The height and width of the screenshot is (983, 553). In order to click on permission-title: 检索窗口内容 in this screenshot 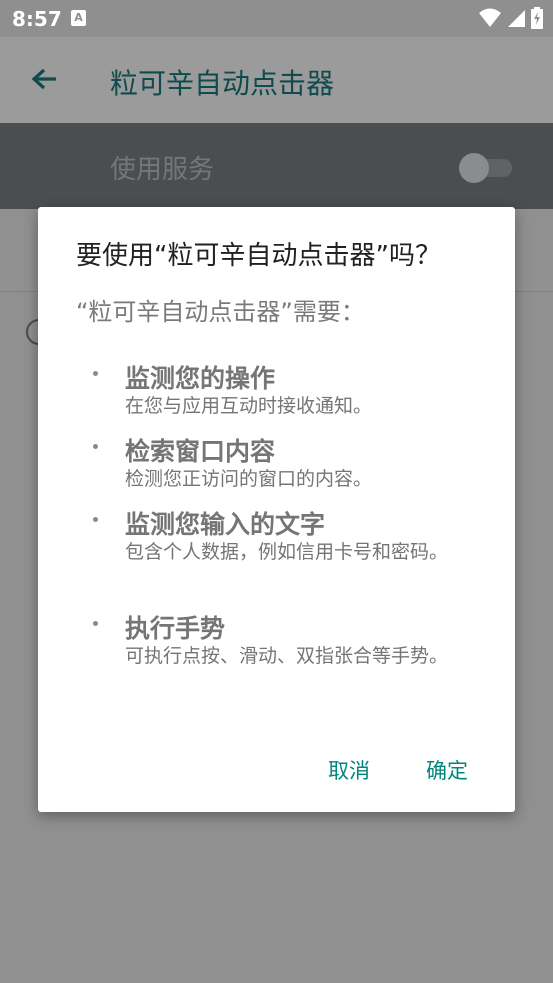, I will do `click(200, 451)`.